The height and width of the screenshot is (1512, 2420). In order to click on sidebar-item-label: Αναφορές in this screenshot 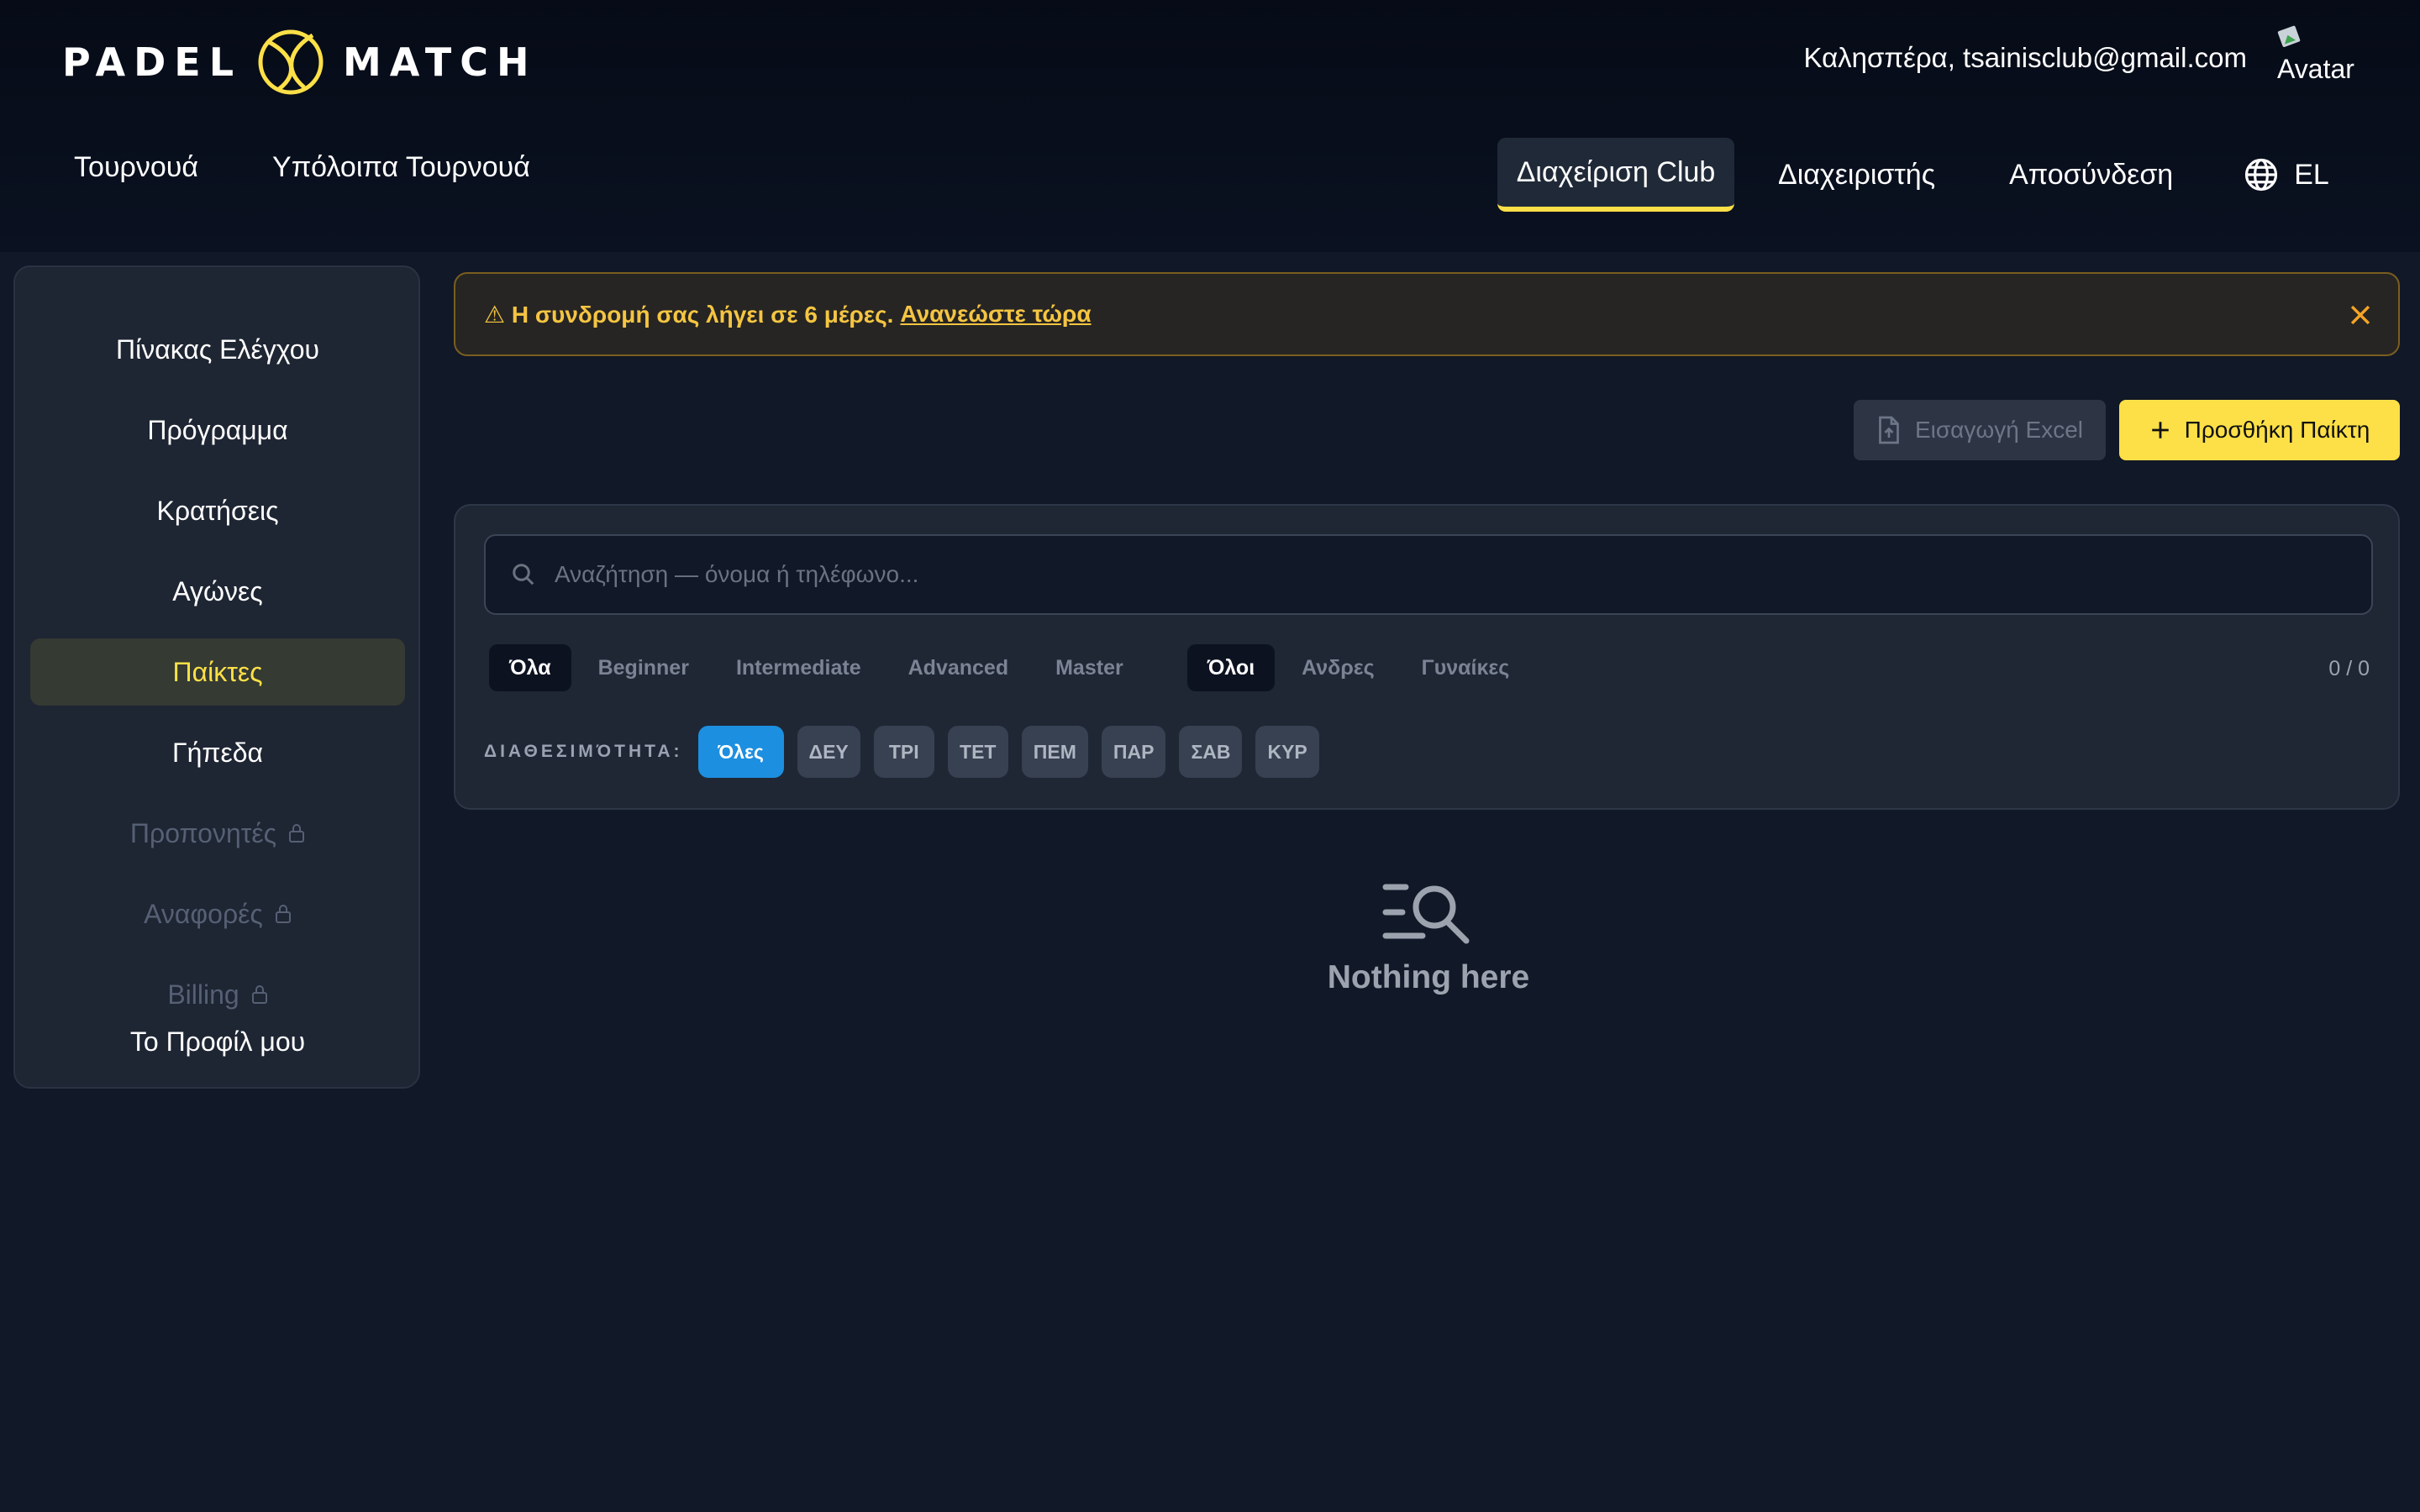, I will do `click(203, 913)`.